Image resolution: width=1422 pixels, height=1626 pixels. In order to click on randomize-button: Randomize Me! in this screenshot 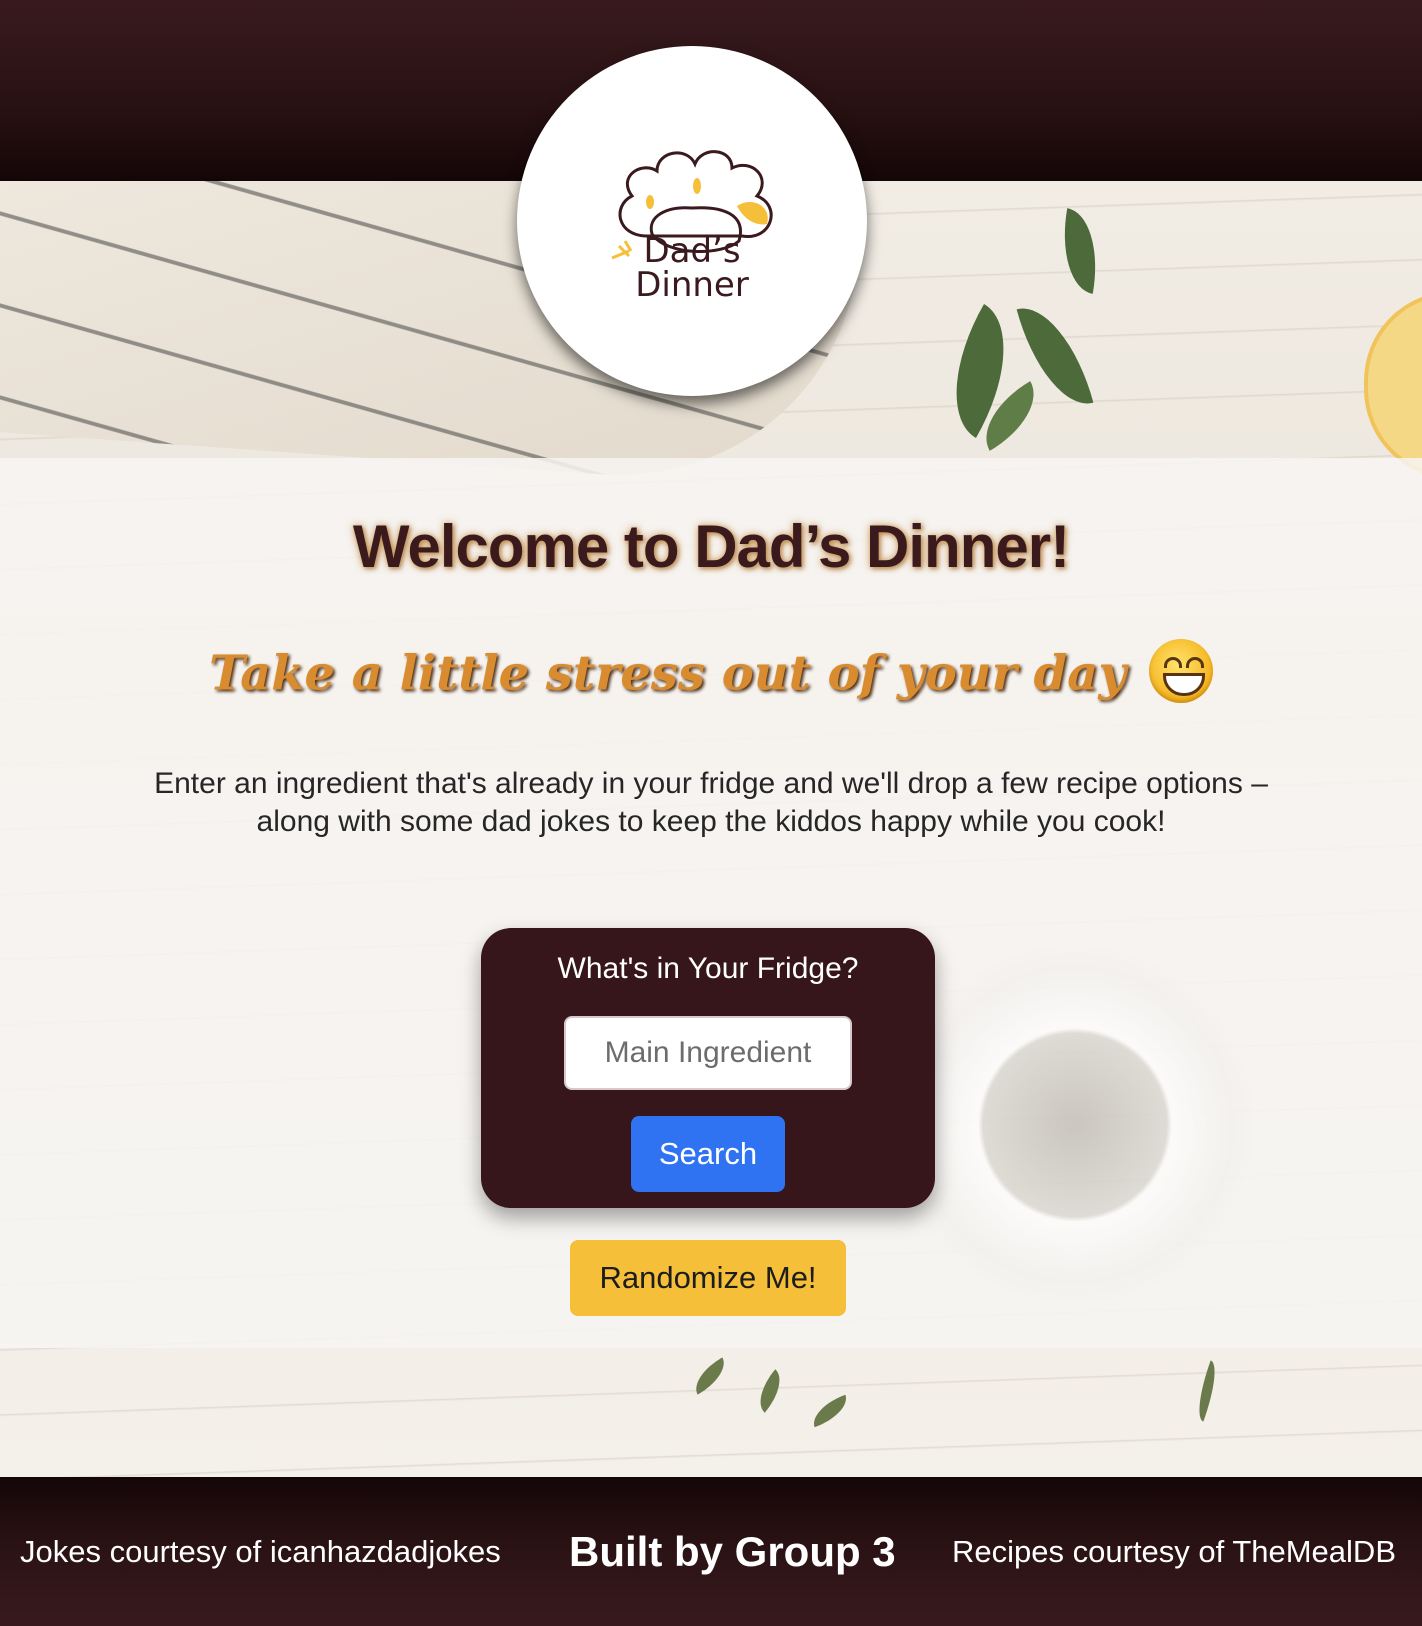, I will do `click(708, 1278)`.